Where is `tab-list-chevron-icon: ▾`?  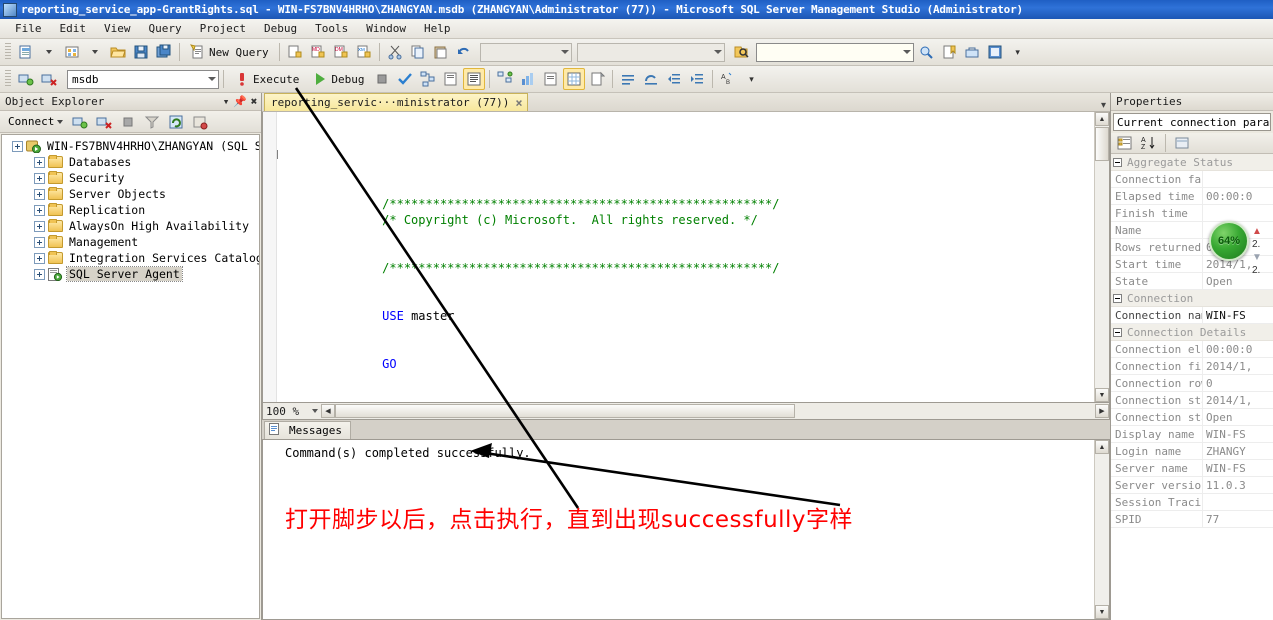 tab-list-chevron-icon: ▾ is located at coordinates (1103, 105).